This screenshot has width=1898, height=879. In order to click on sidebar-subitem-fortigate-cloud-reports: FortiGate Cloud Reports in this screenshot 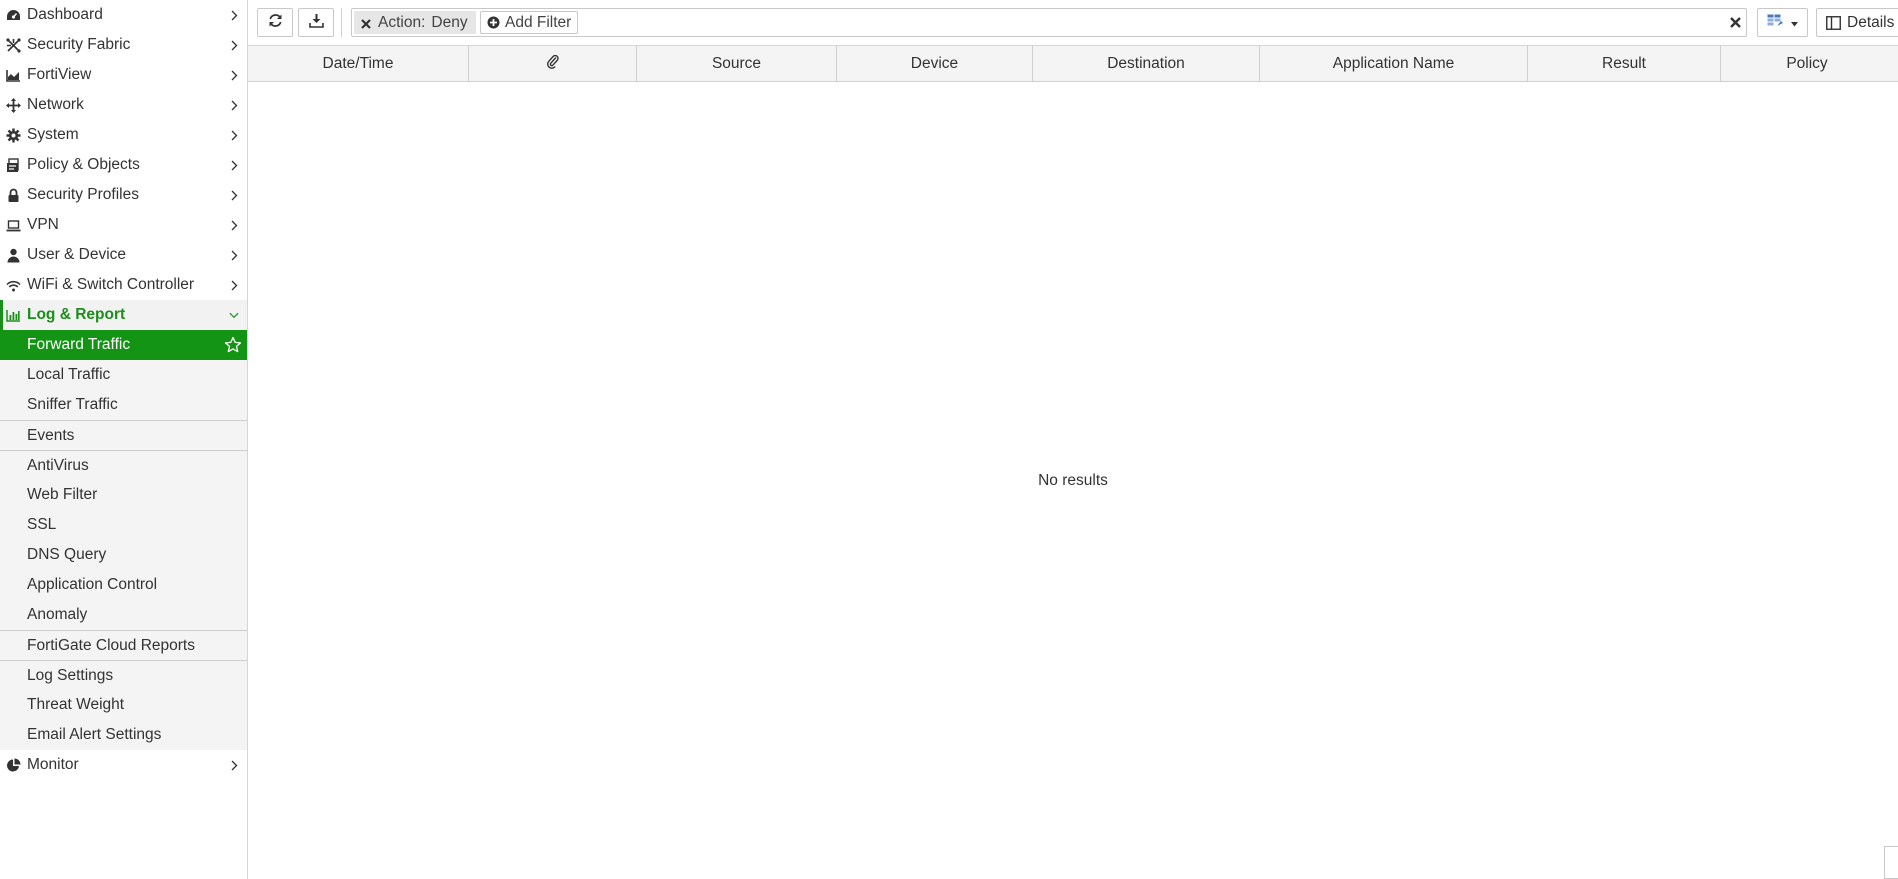, I will do `click(123, 645)`.